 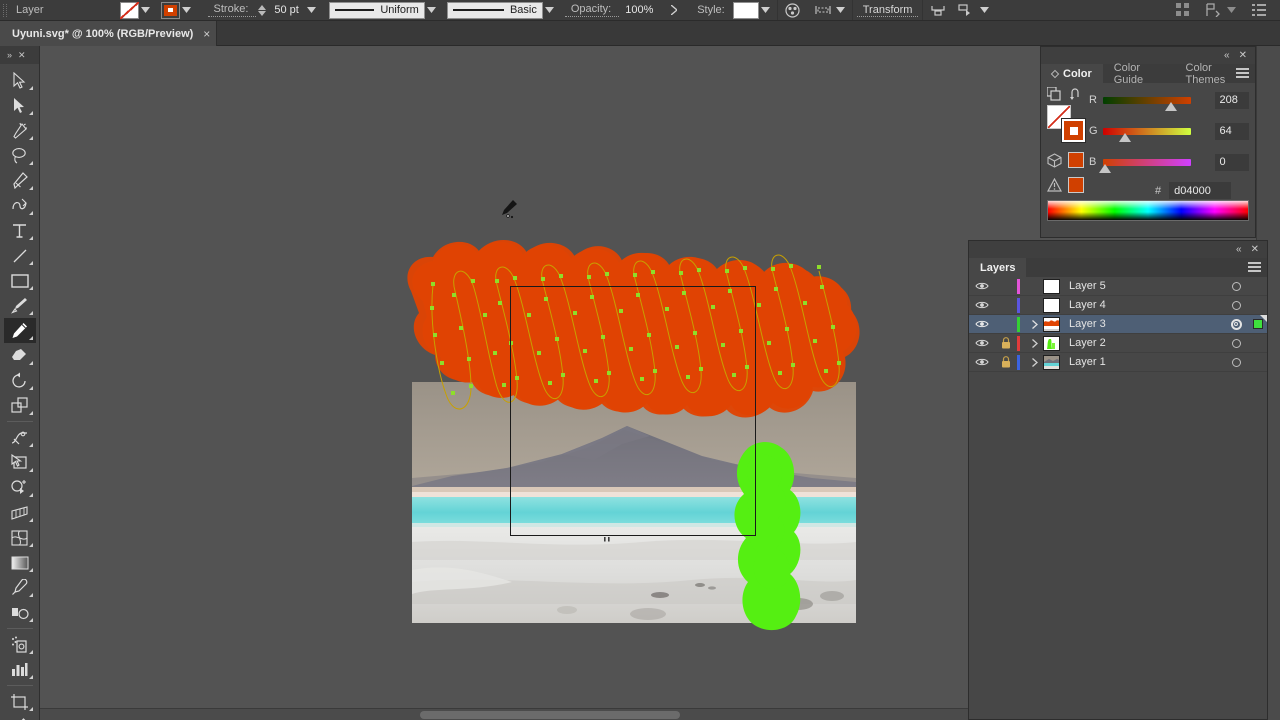 What do you see at coordinates (674, 10) in the screenshot?
I see `opacity-more-icon` at bounding box center [674, 10].